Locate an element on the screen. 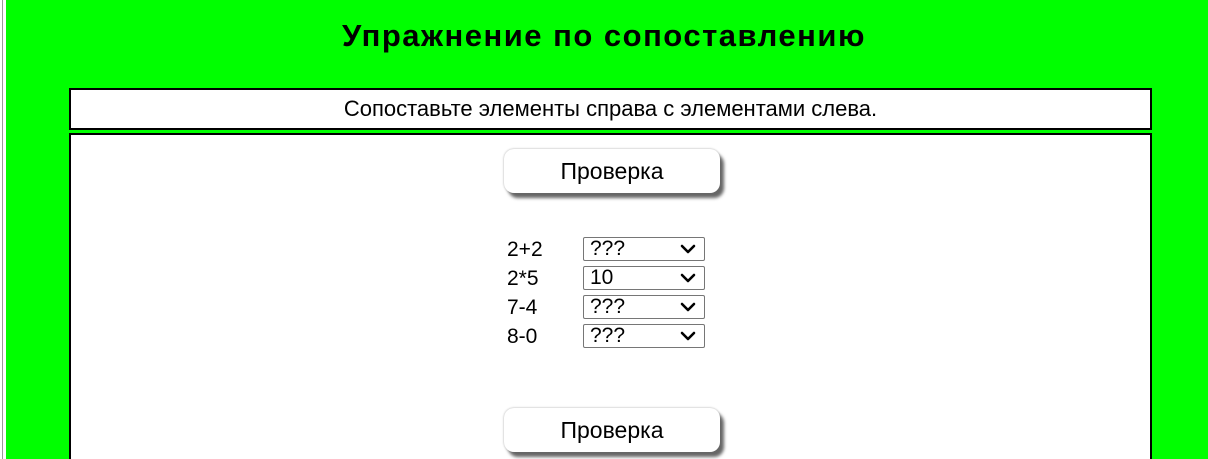 This screenshot has width=1208, height=459. match-row: 2*5 10 is located at coordinates (617, 279).